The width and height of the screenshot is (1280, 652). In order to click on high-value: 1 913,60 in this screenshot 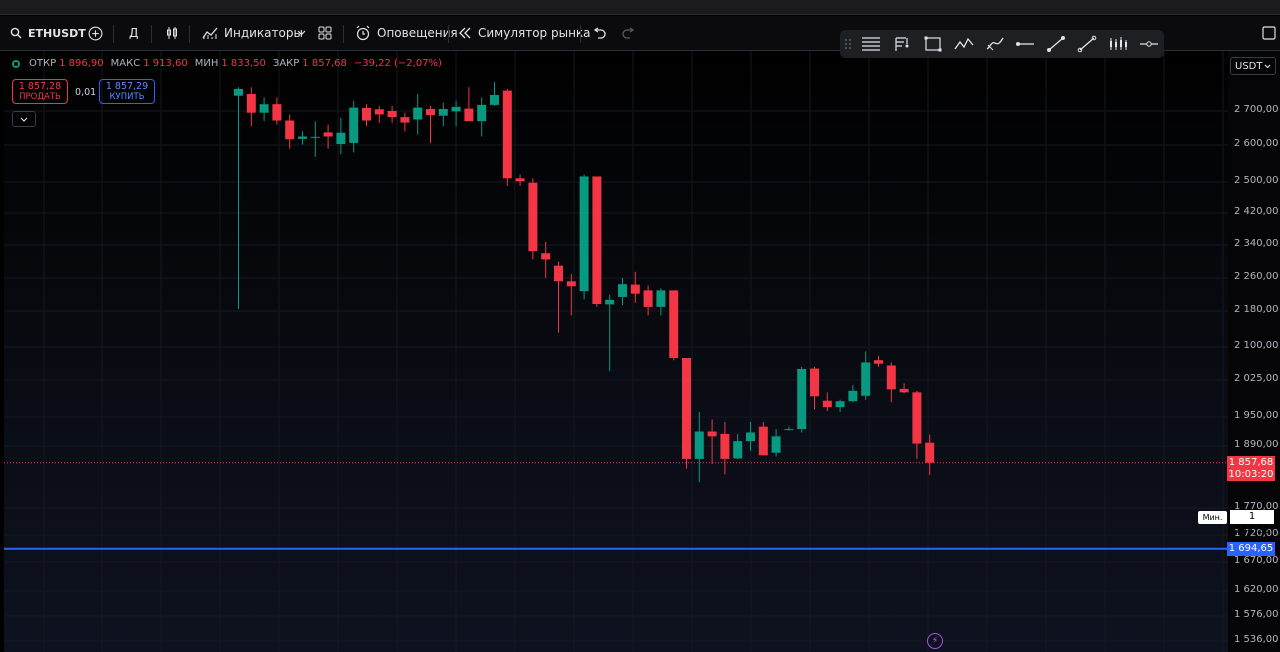, I will do `click(165, 63)`.